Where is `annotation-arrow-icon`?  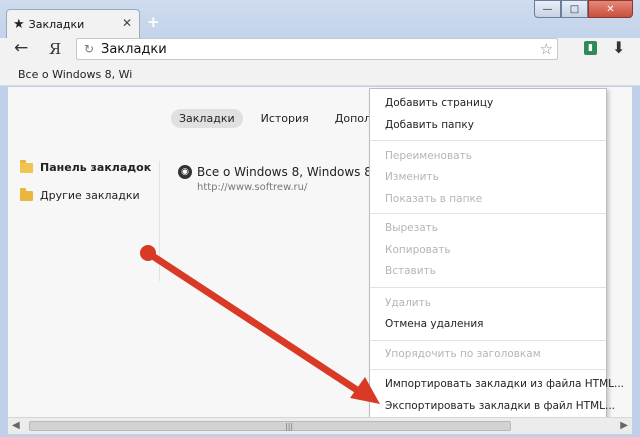
annotation-arrow-icon is located at coordinates (260, 324).